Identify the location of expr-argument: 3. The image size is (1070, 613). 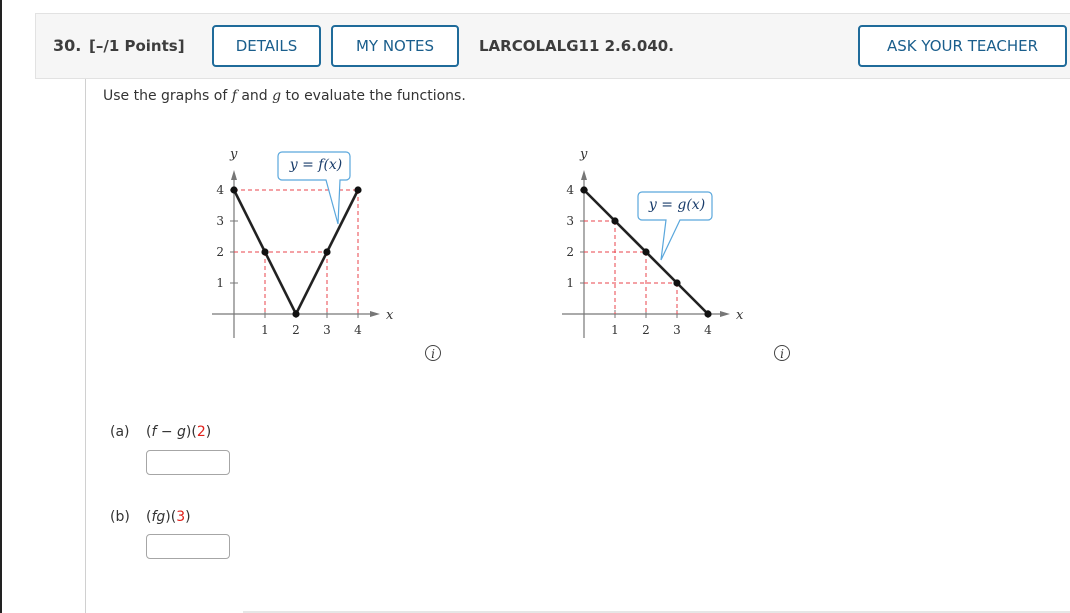
(181, 517).